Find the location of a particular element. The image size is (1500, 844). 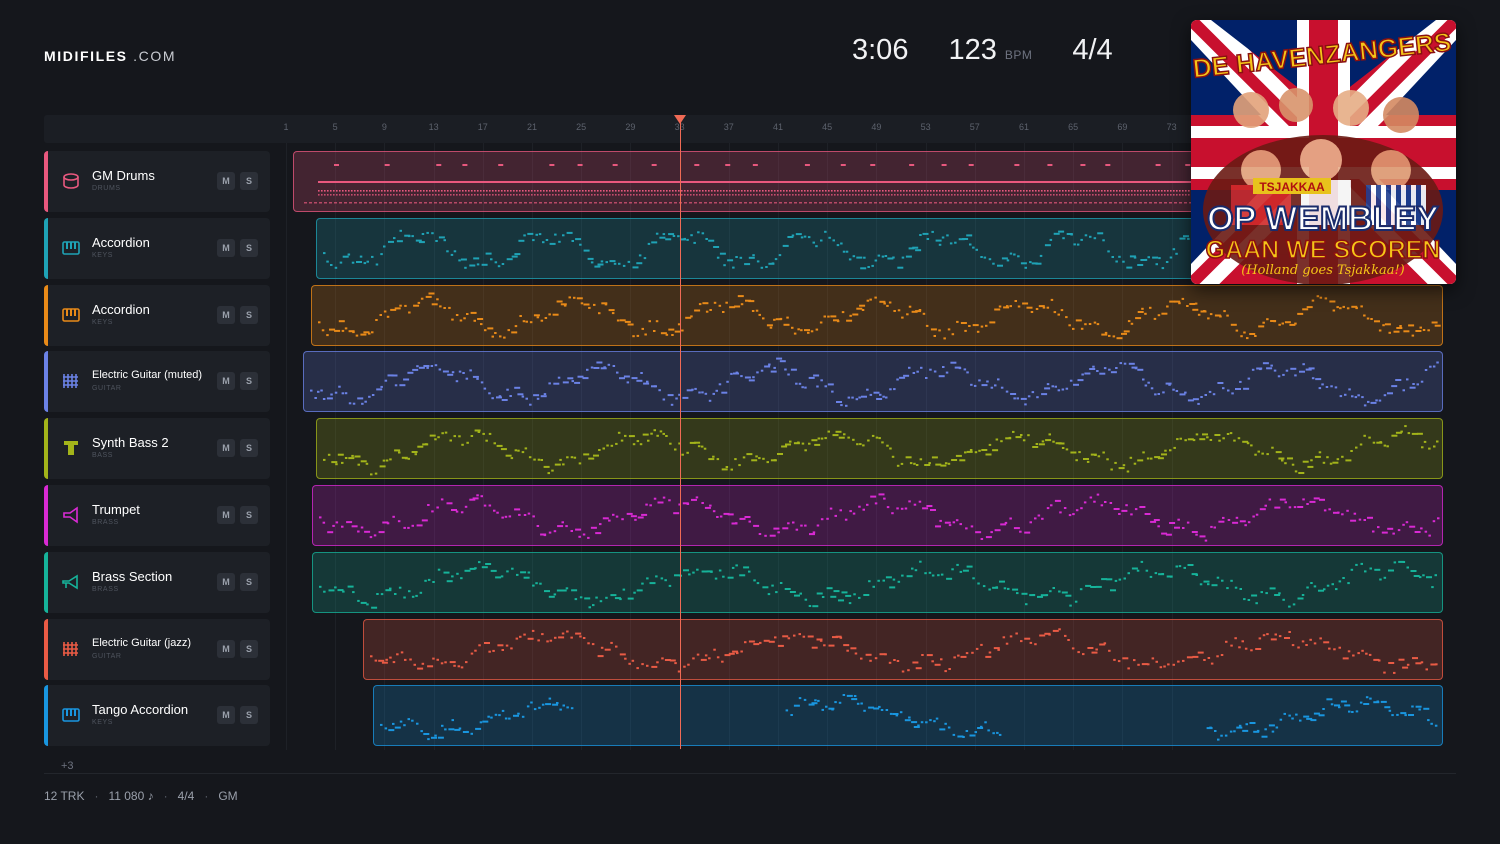

ruler-tick: 53 is located at coordinates (925, 127).